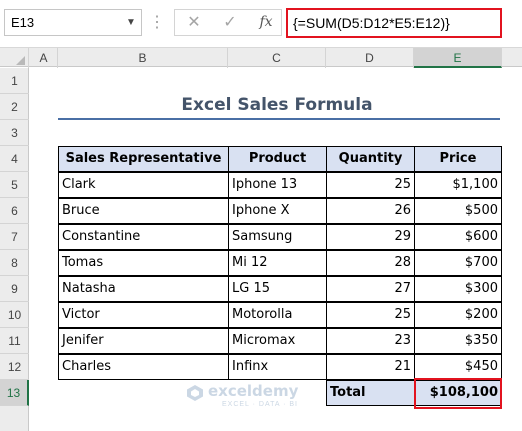  I want to click on cell-product: Samsung, so click(277, 237).